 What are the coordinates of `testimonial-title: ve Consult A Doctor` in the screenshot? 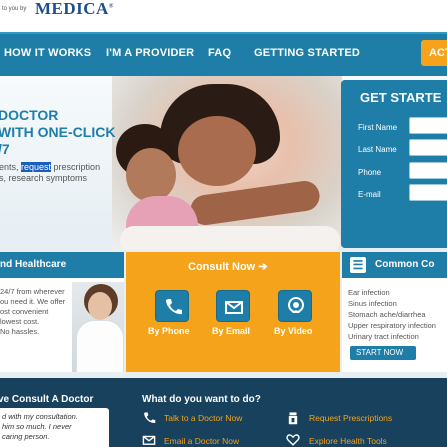 It's located at (47, 399).